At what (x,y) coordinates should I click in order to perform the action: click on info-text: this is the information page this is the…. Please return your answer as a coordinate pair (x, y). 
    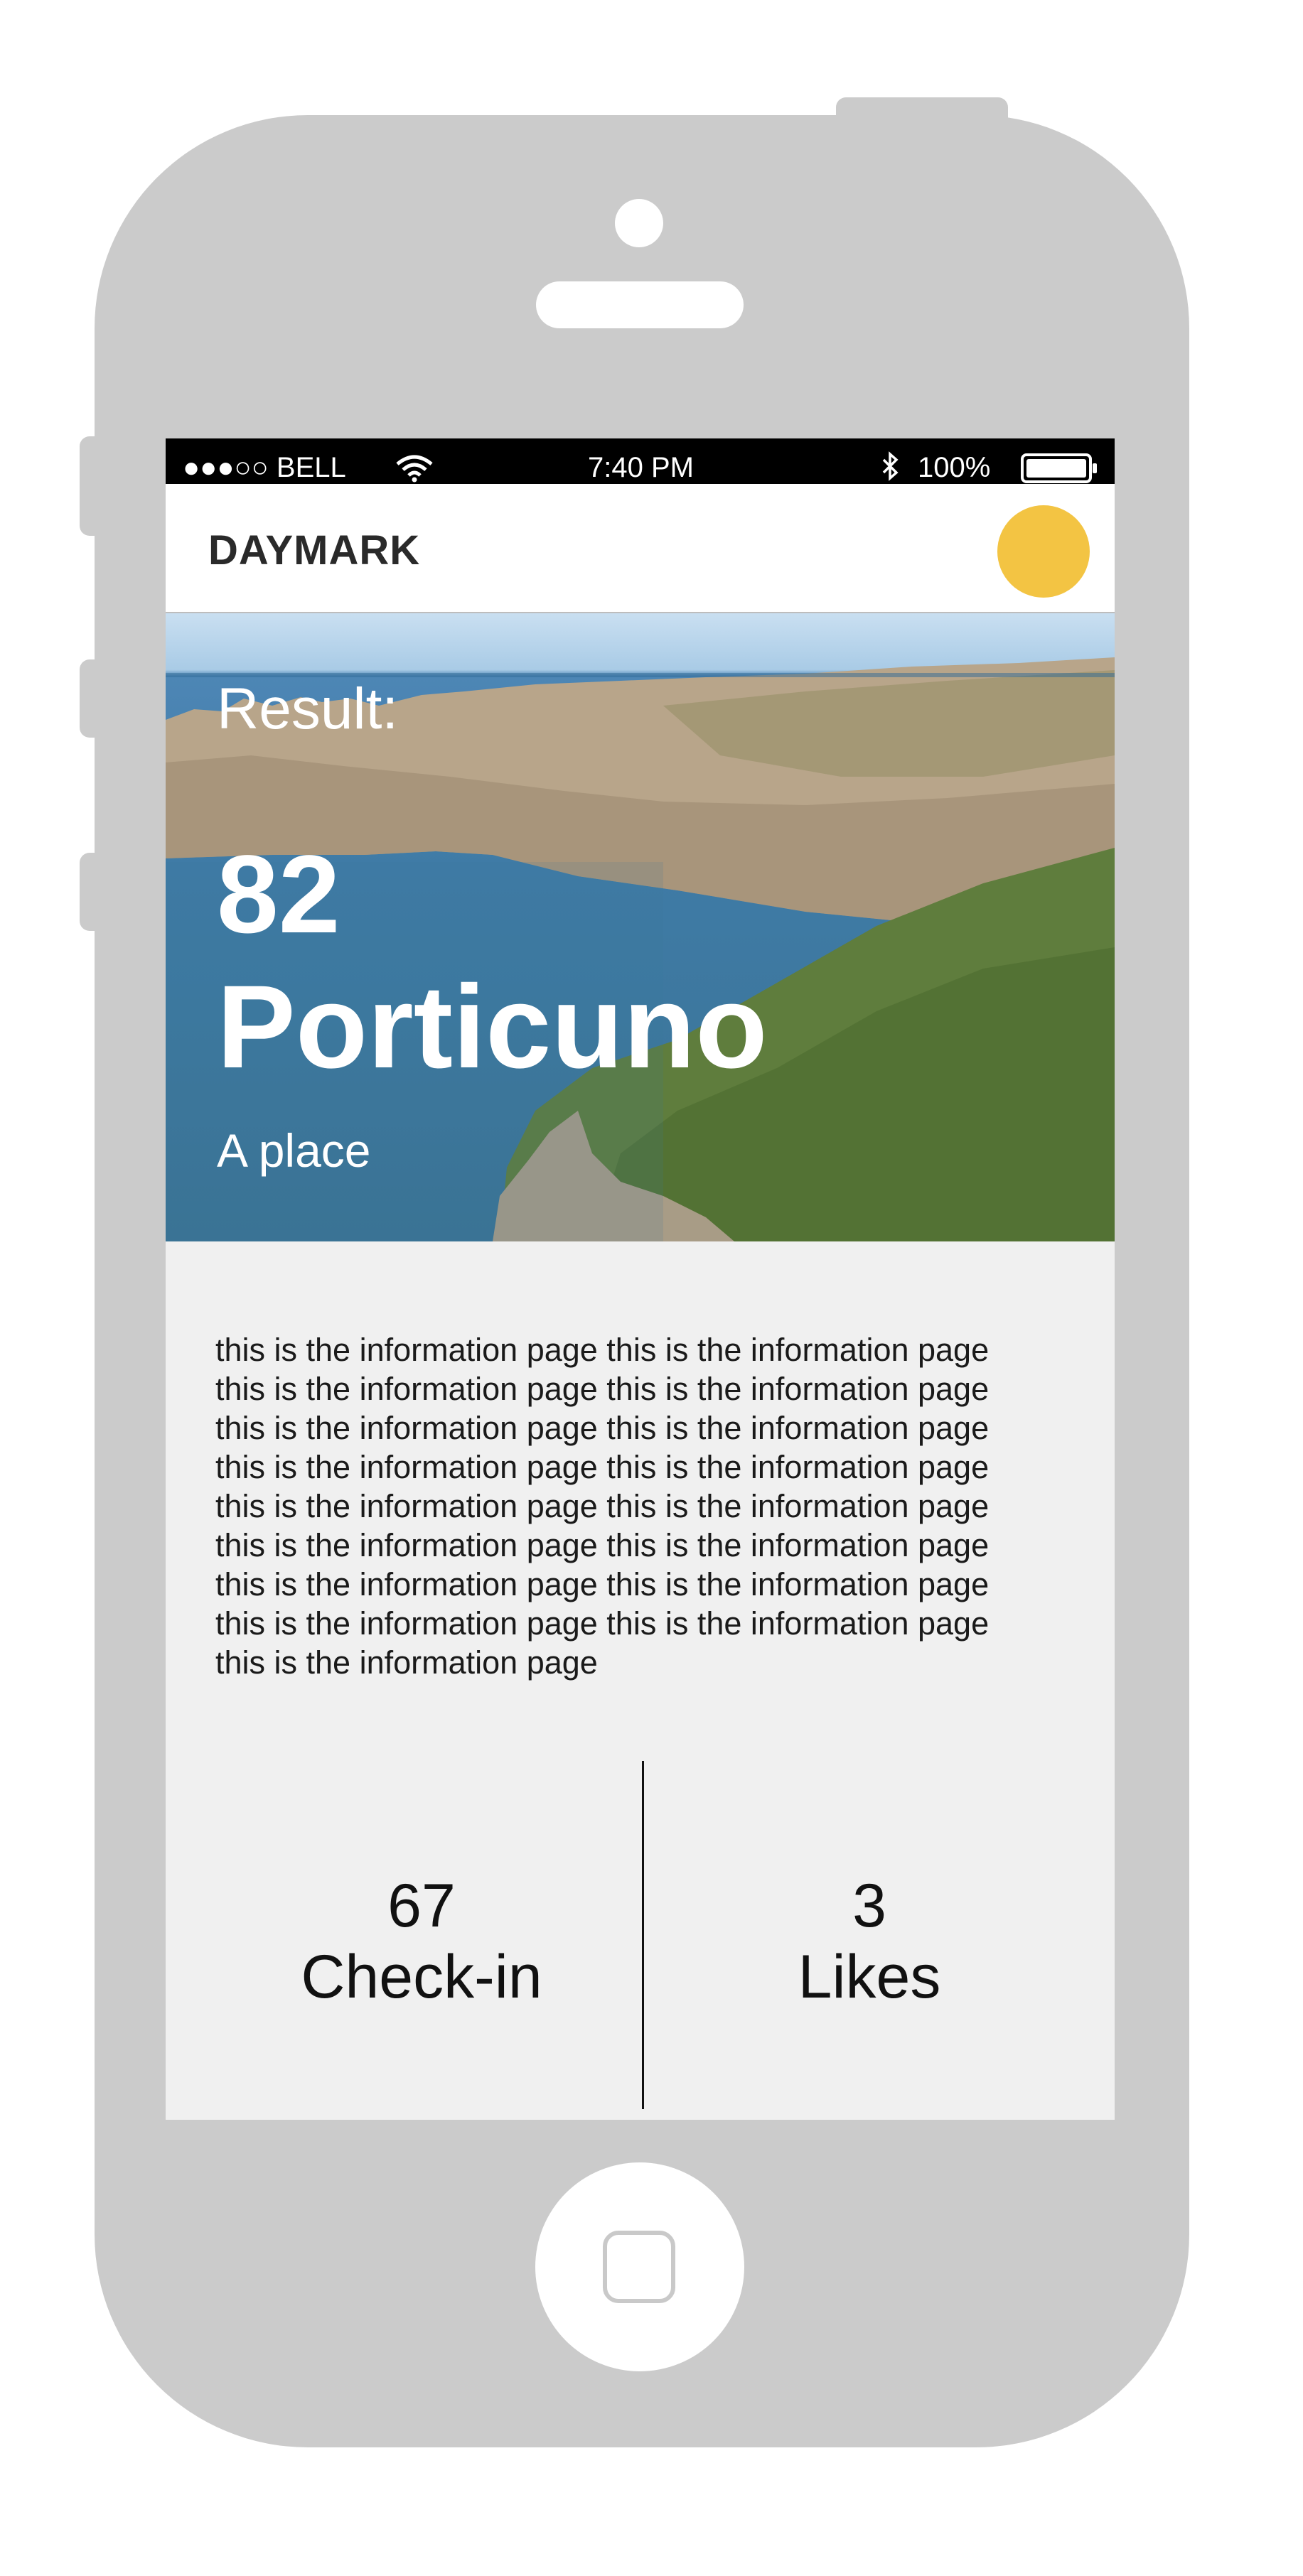
    Looking at the image, I should click on (641, 1506).